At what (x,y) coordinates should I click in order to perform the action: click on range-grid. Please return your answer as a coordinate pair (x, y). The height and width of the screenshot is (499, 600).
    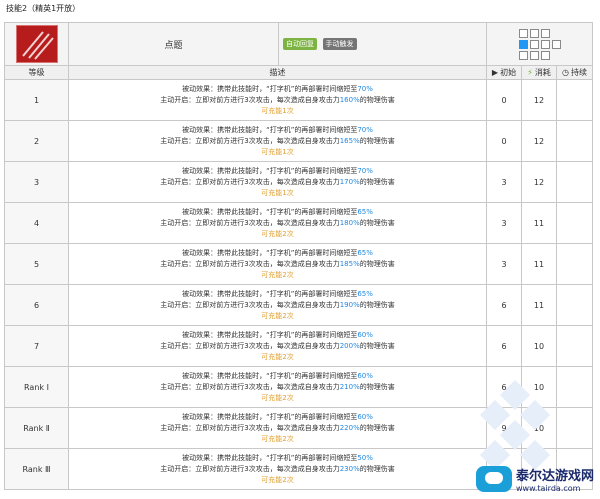
    Looking at the image, I should click on (539, 44).